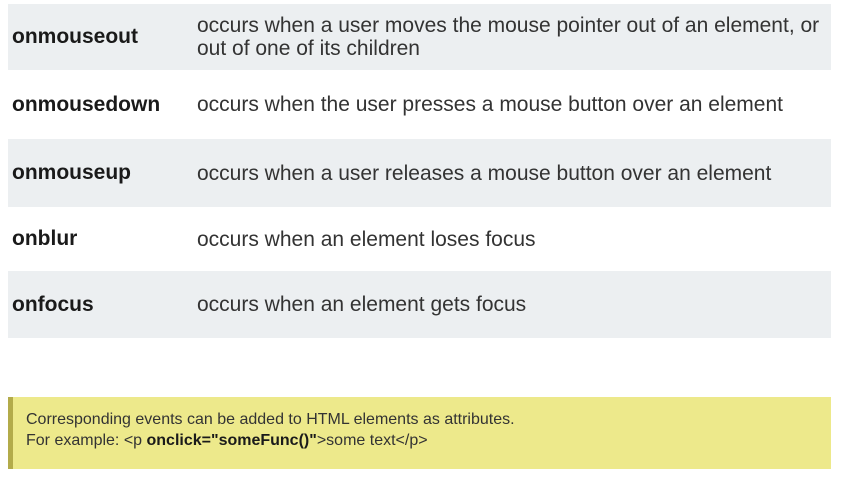 This screenshot has width=845, height=488. What do you see at coordinates (71, 172) in the screenshot?
I see `event-name: onmouseup` at bounding box center [71, 172].